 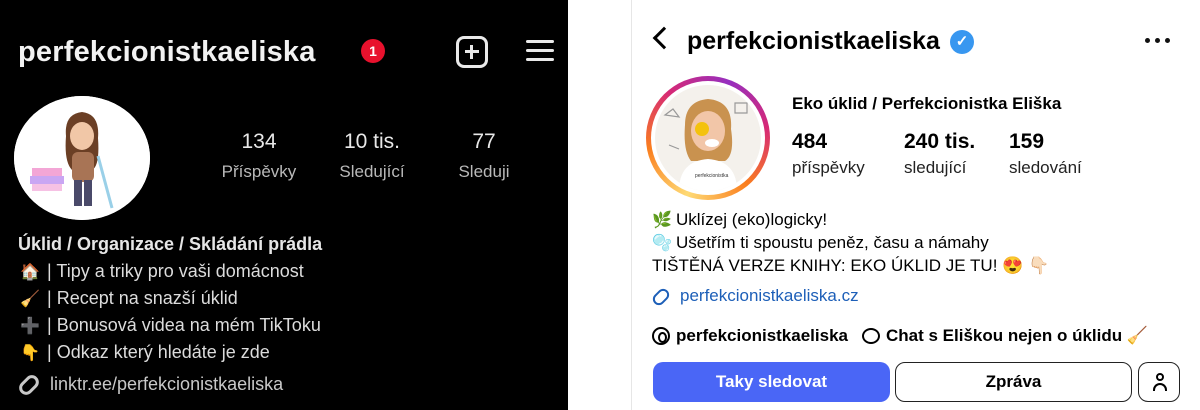 What do you see at coordinates (472, 52) in the screenshot?
I see `plus-square-icon` at bounding box center [472, 52].